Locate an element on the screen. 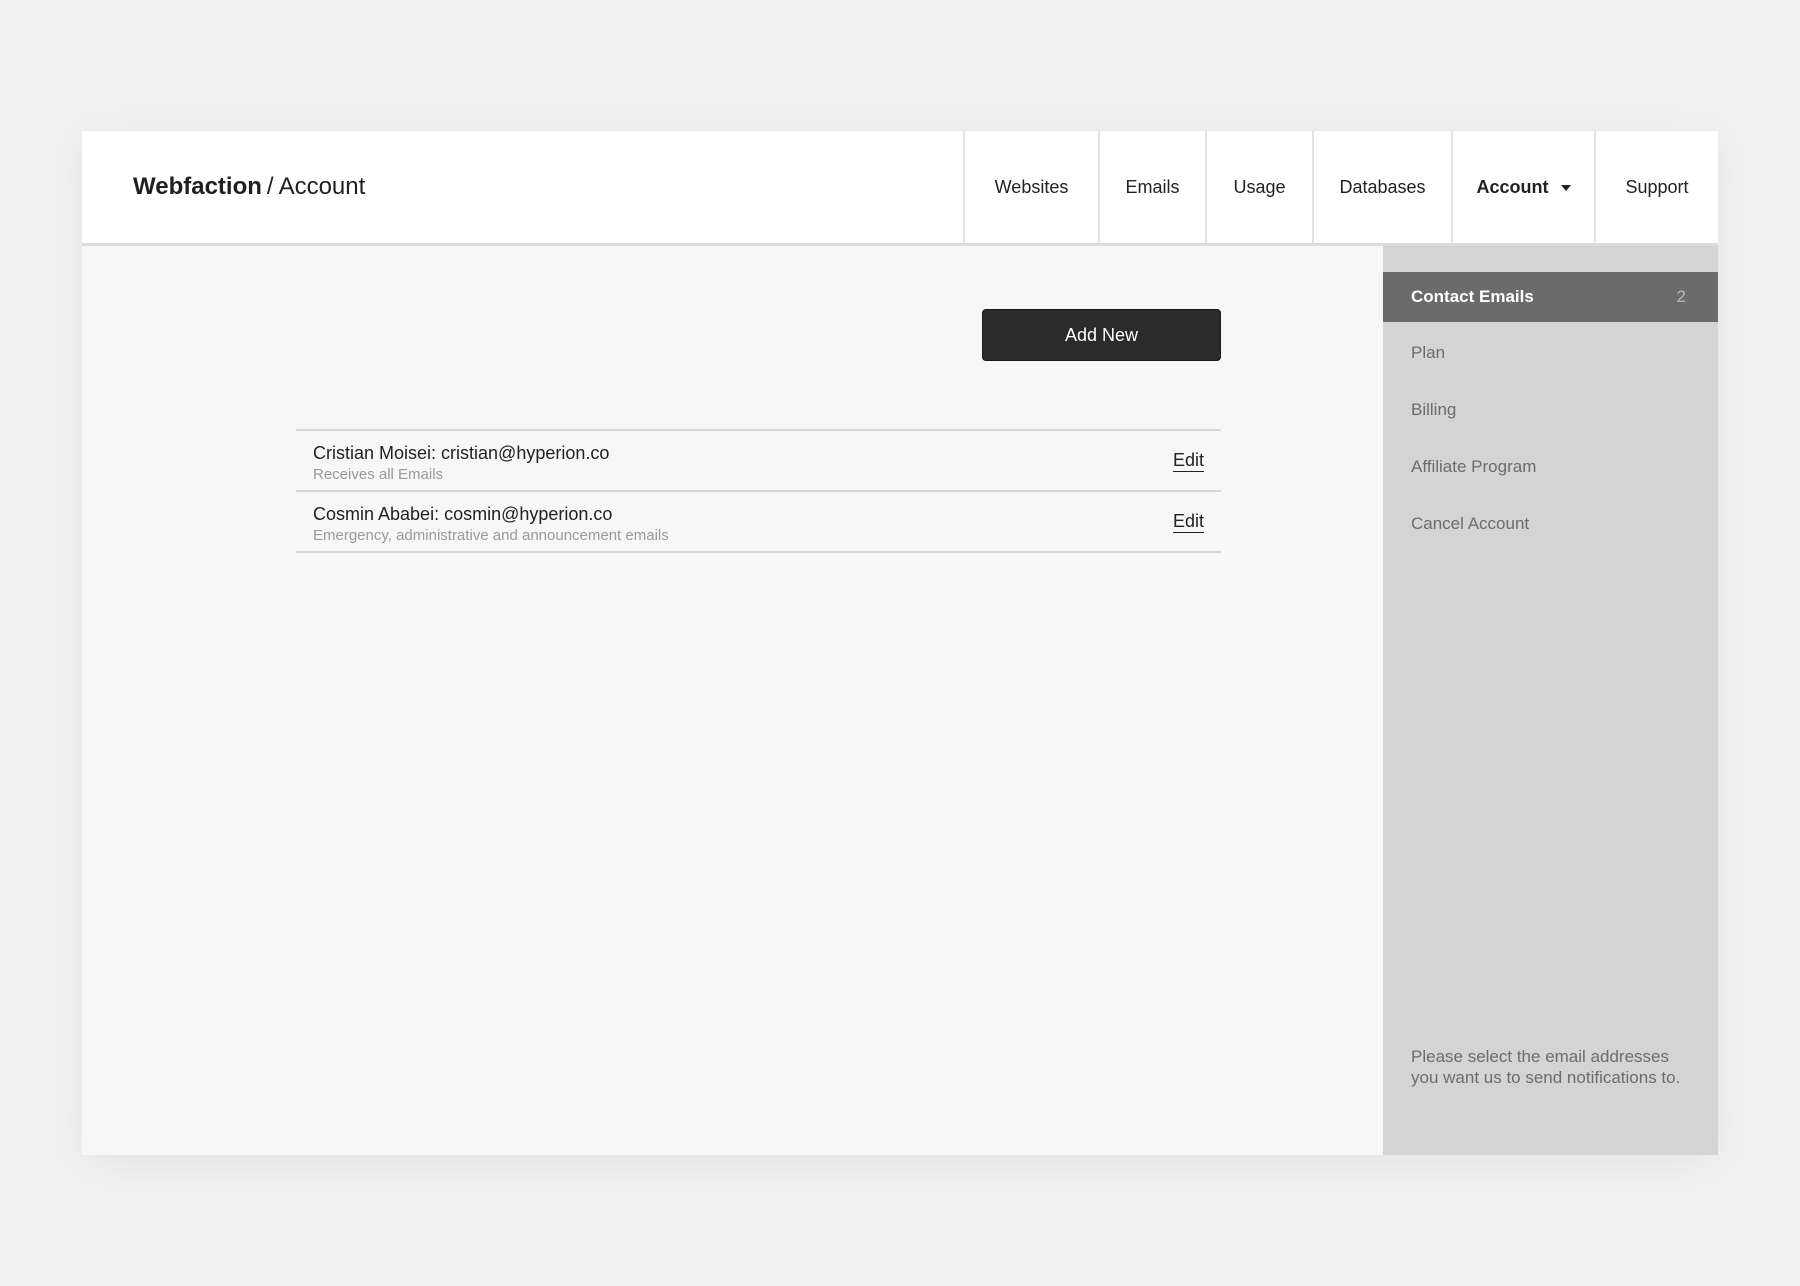 This screenshot has height=1286, width=1800. nav-item-label: Databases is located at coordinates (1382, 186).